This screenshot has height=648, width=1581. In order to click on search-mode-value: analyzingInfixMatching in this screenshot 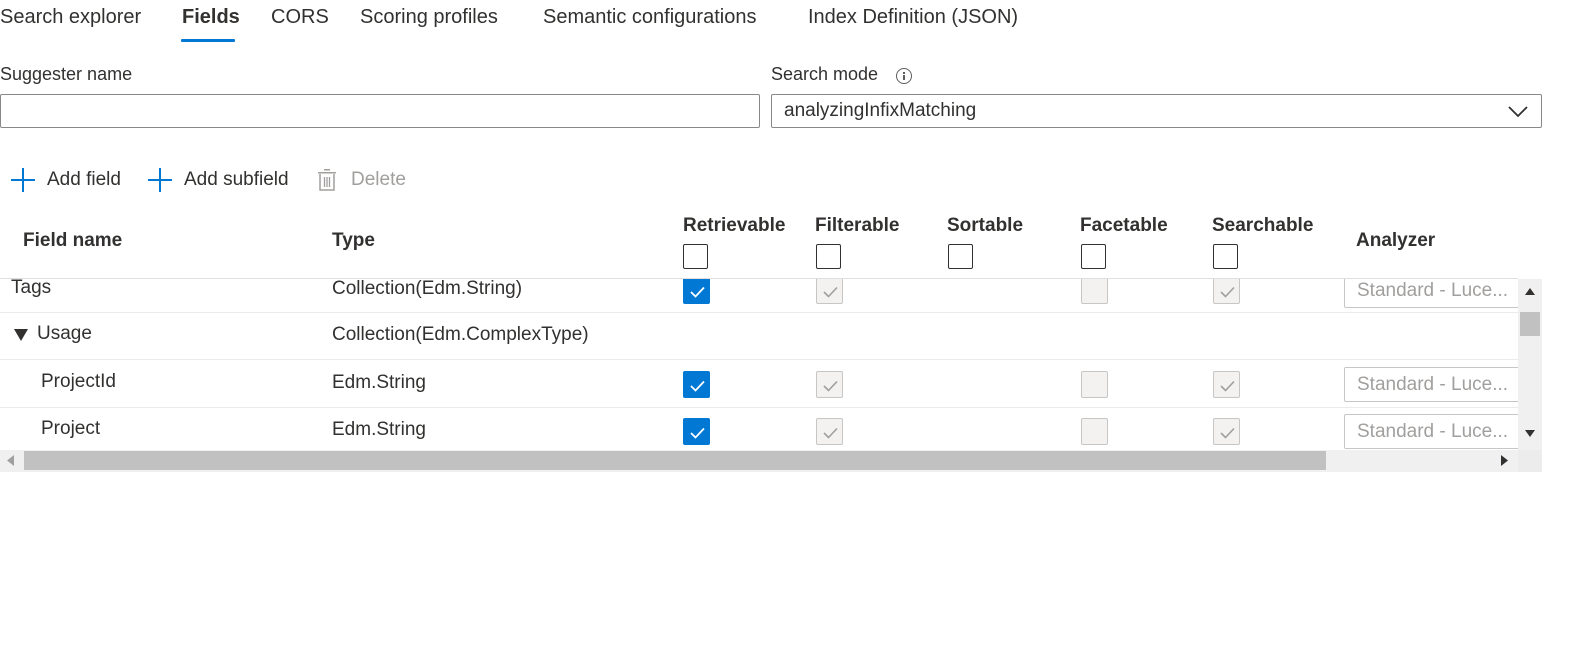, I will do `click(880, 110)`.